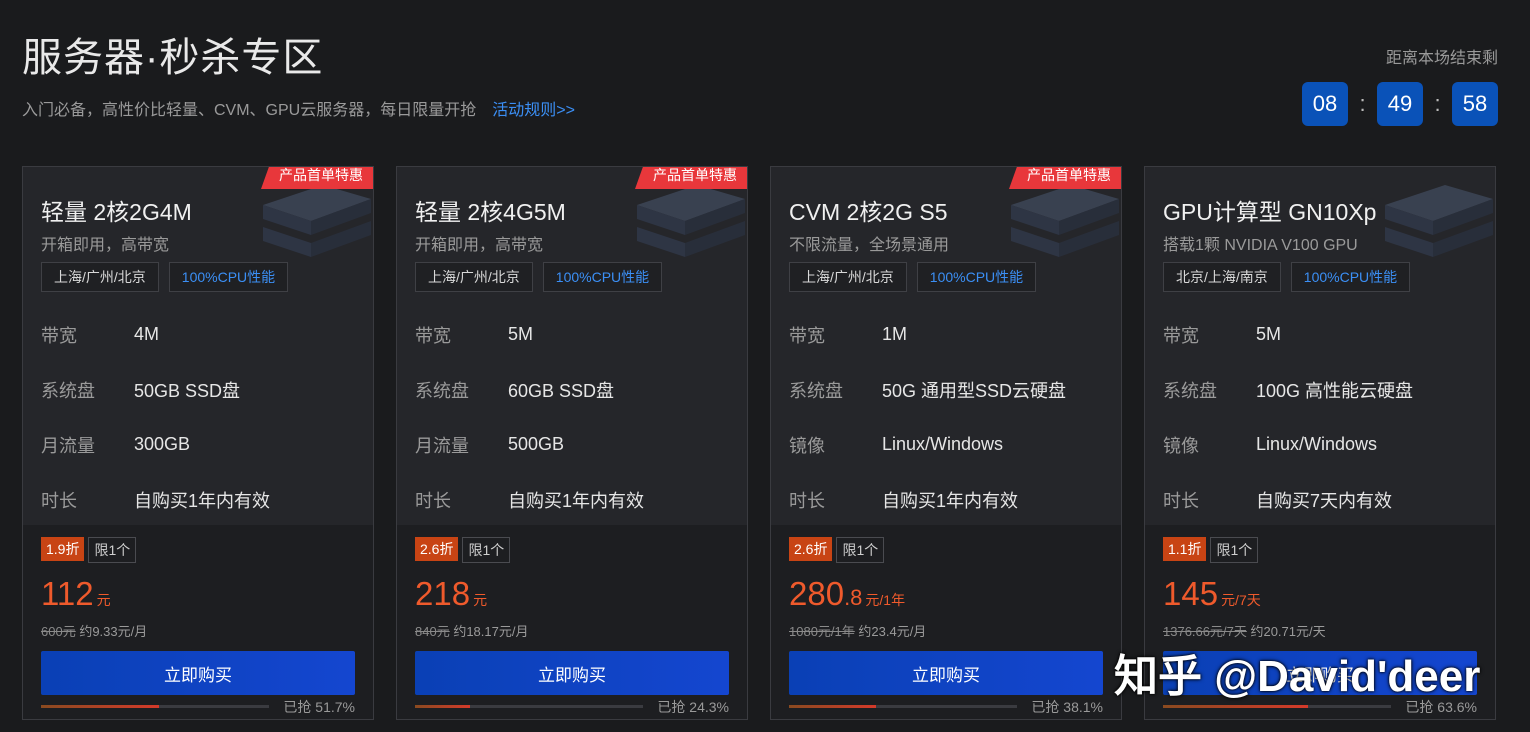 The height and width of the screenshot is (732, 1530). I want to click on price-amount: 218, so click(443, 593).